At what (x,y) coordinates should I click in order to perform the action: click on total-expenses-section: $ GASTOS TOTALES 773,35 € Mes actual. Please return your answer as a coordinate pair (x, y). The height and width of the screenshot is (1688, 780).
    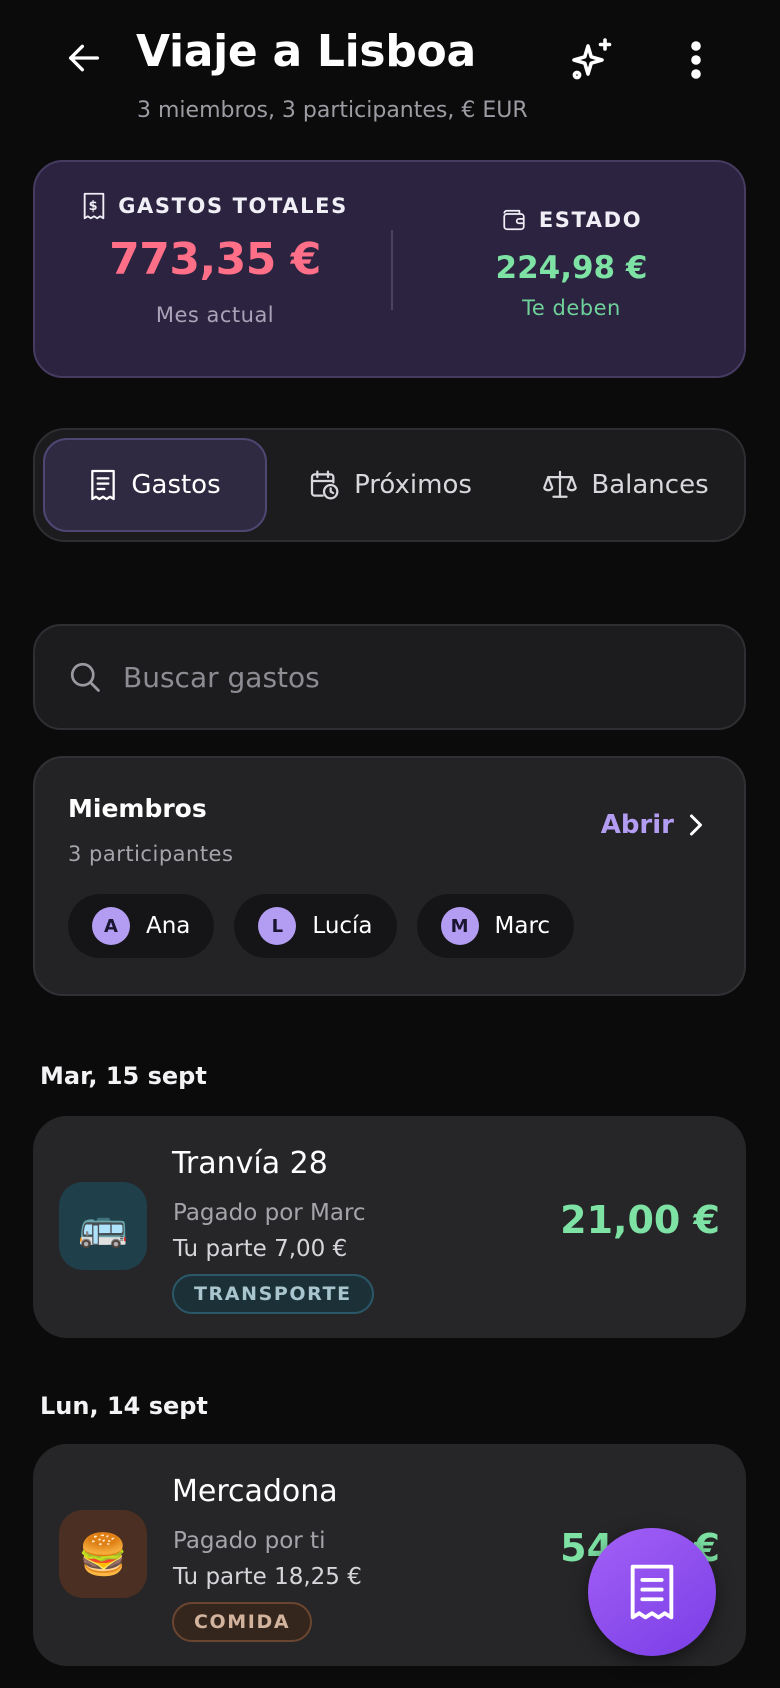
    Looking at the image, I should click on (215, 269).